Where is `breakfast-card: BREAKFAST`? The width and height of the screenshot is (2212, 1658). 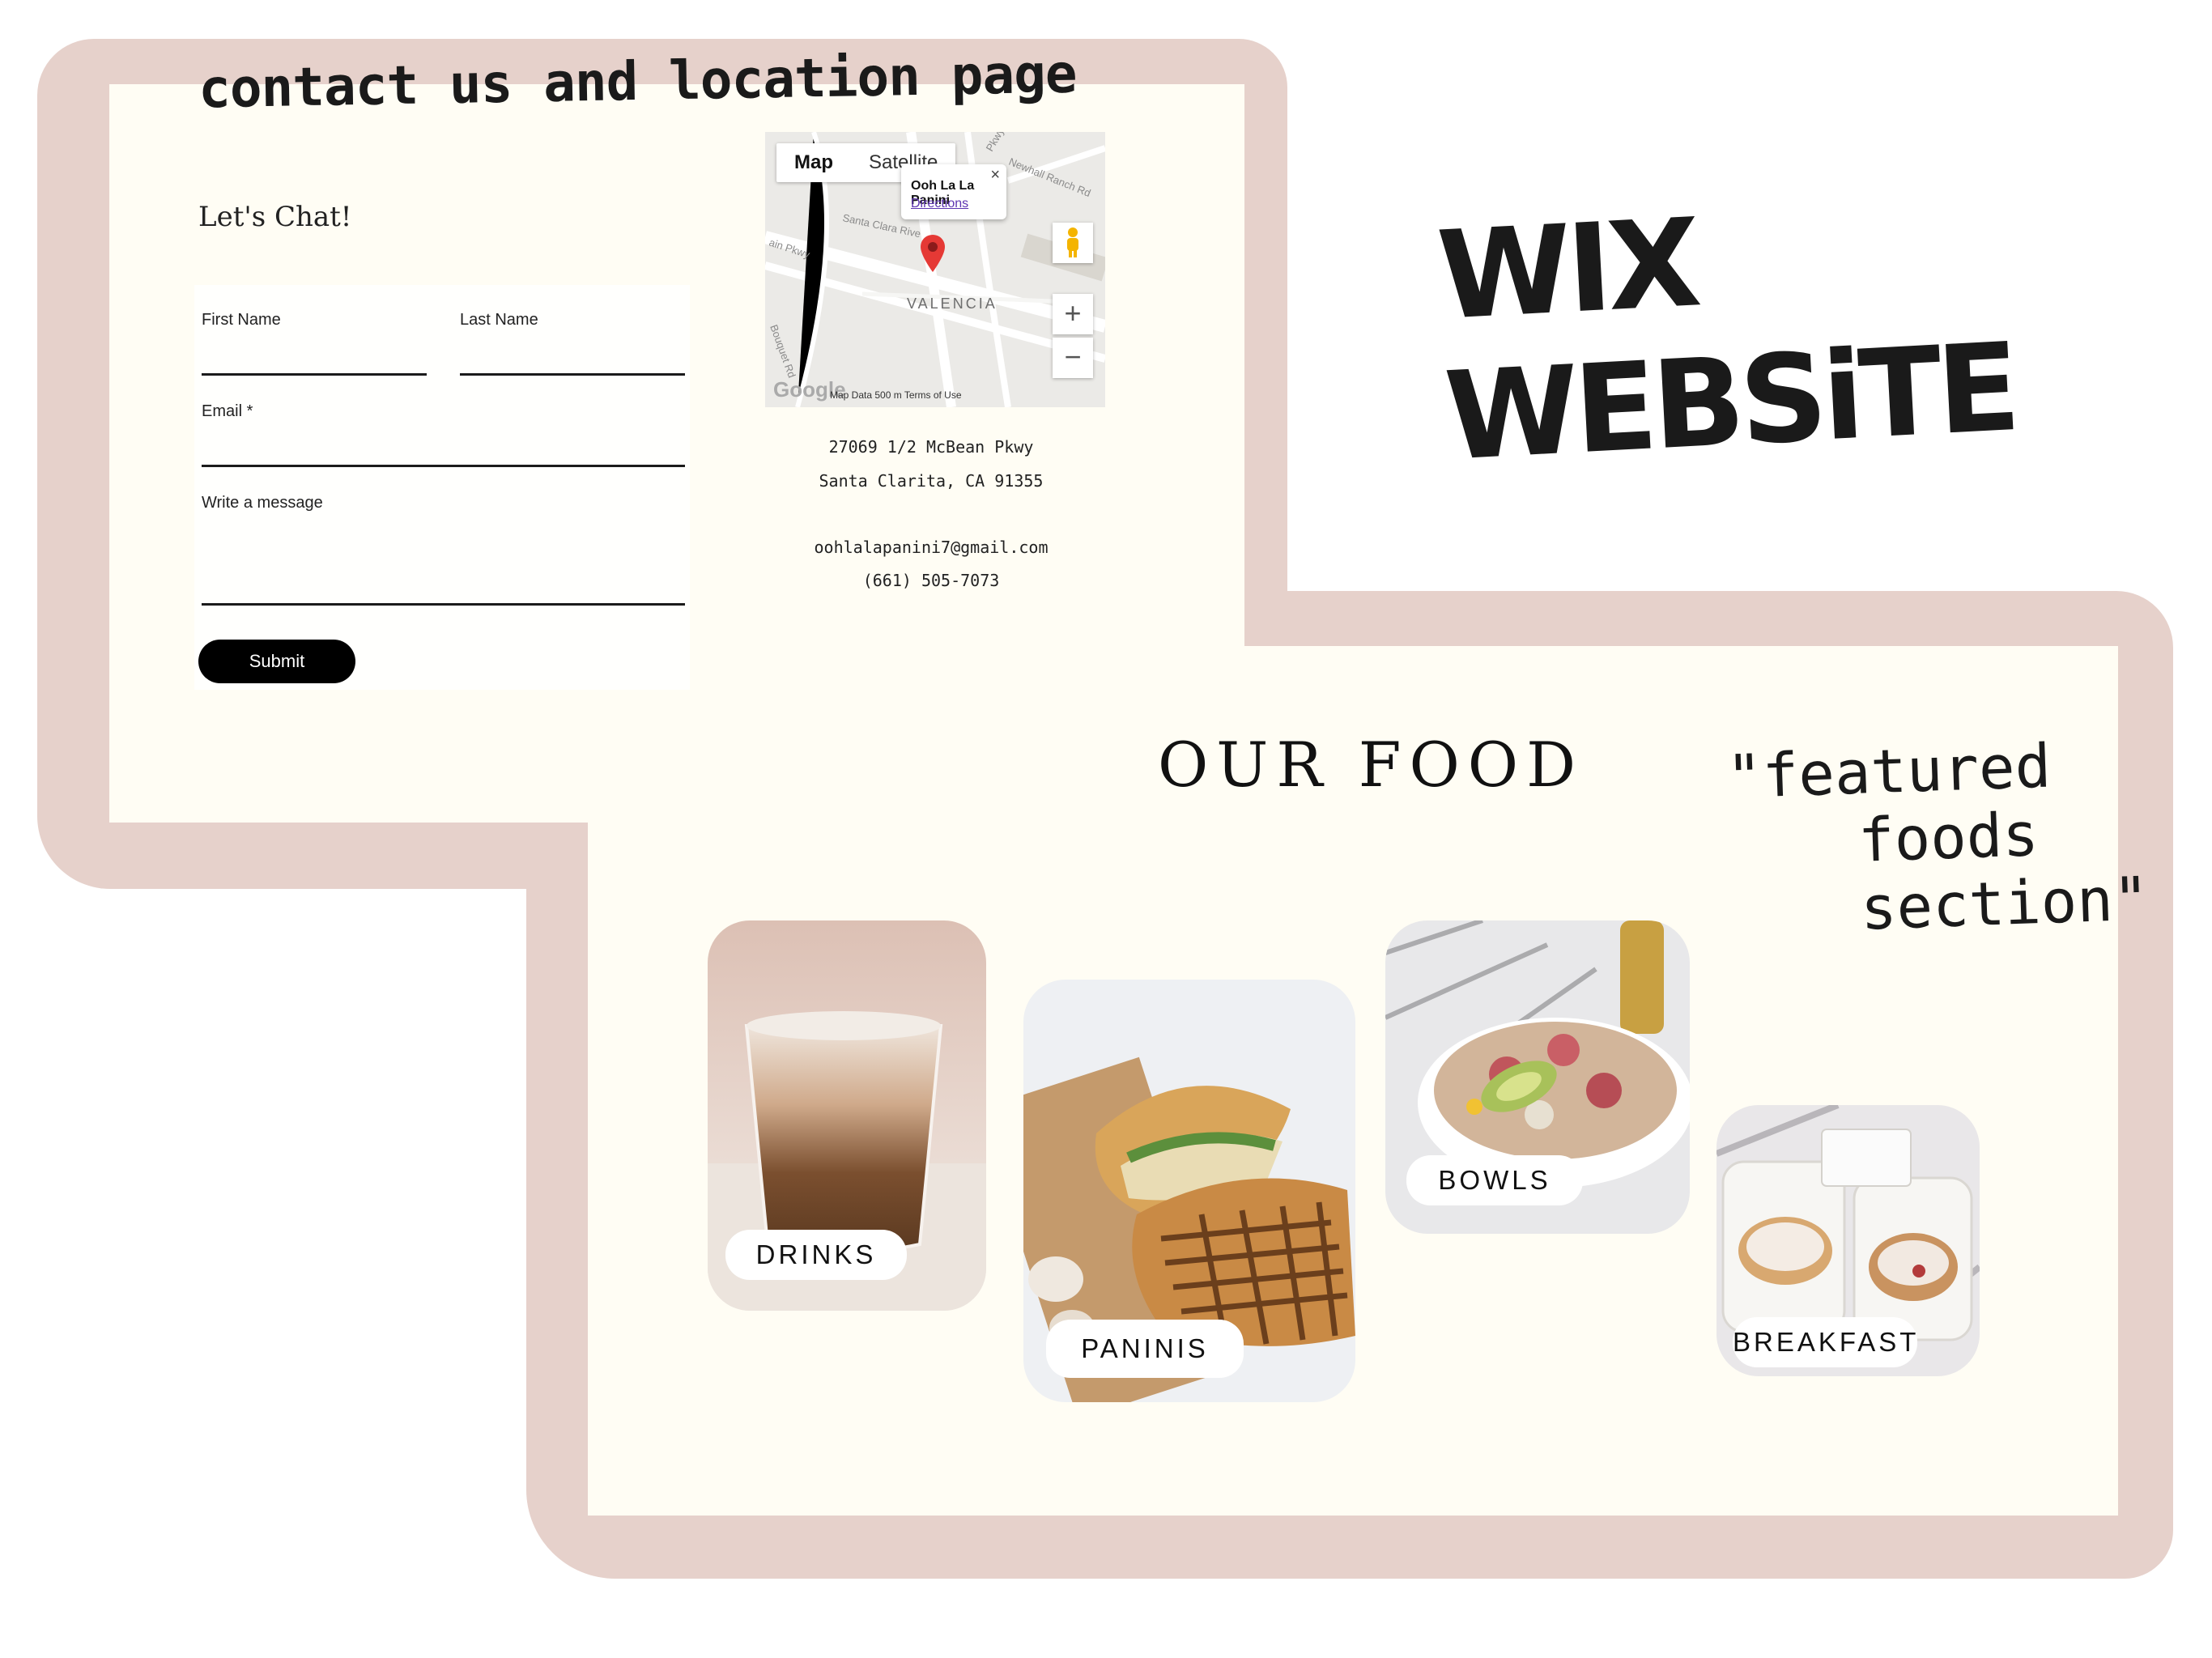
breakfast-card: BREAKFAST is located at coordinates (1848, 1240).